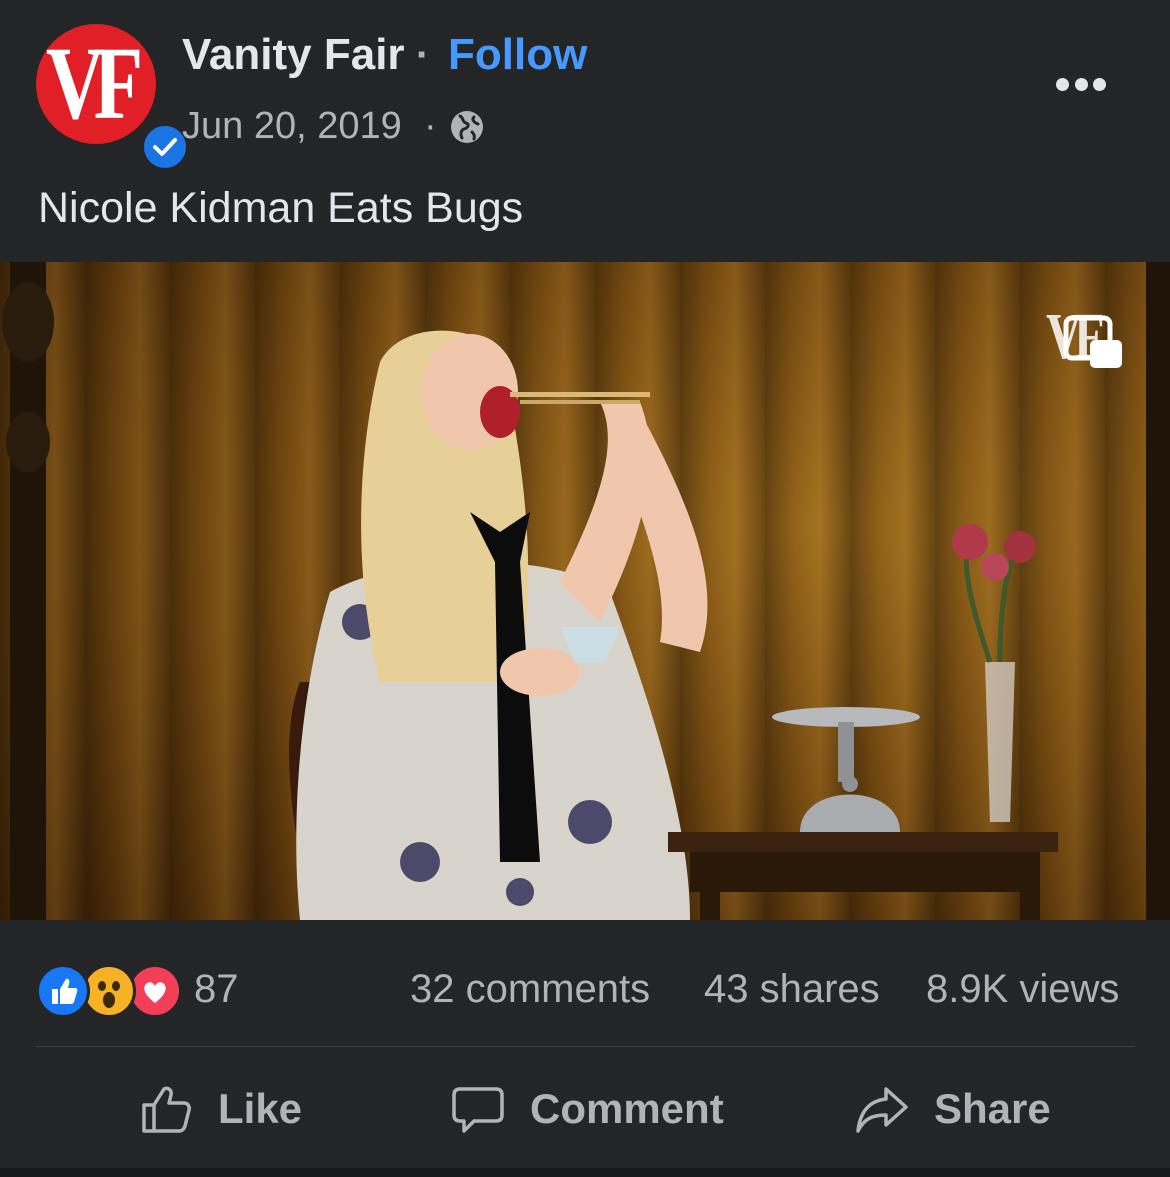 The image size is (1170, 1177). I want to click on comments-count: 32 comments, so click(530, 989).